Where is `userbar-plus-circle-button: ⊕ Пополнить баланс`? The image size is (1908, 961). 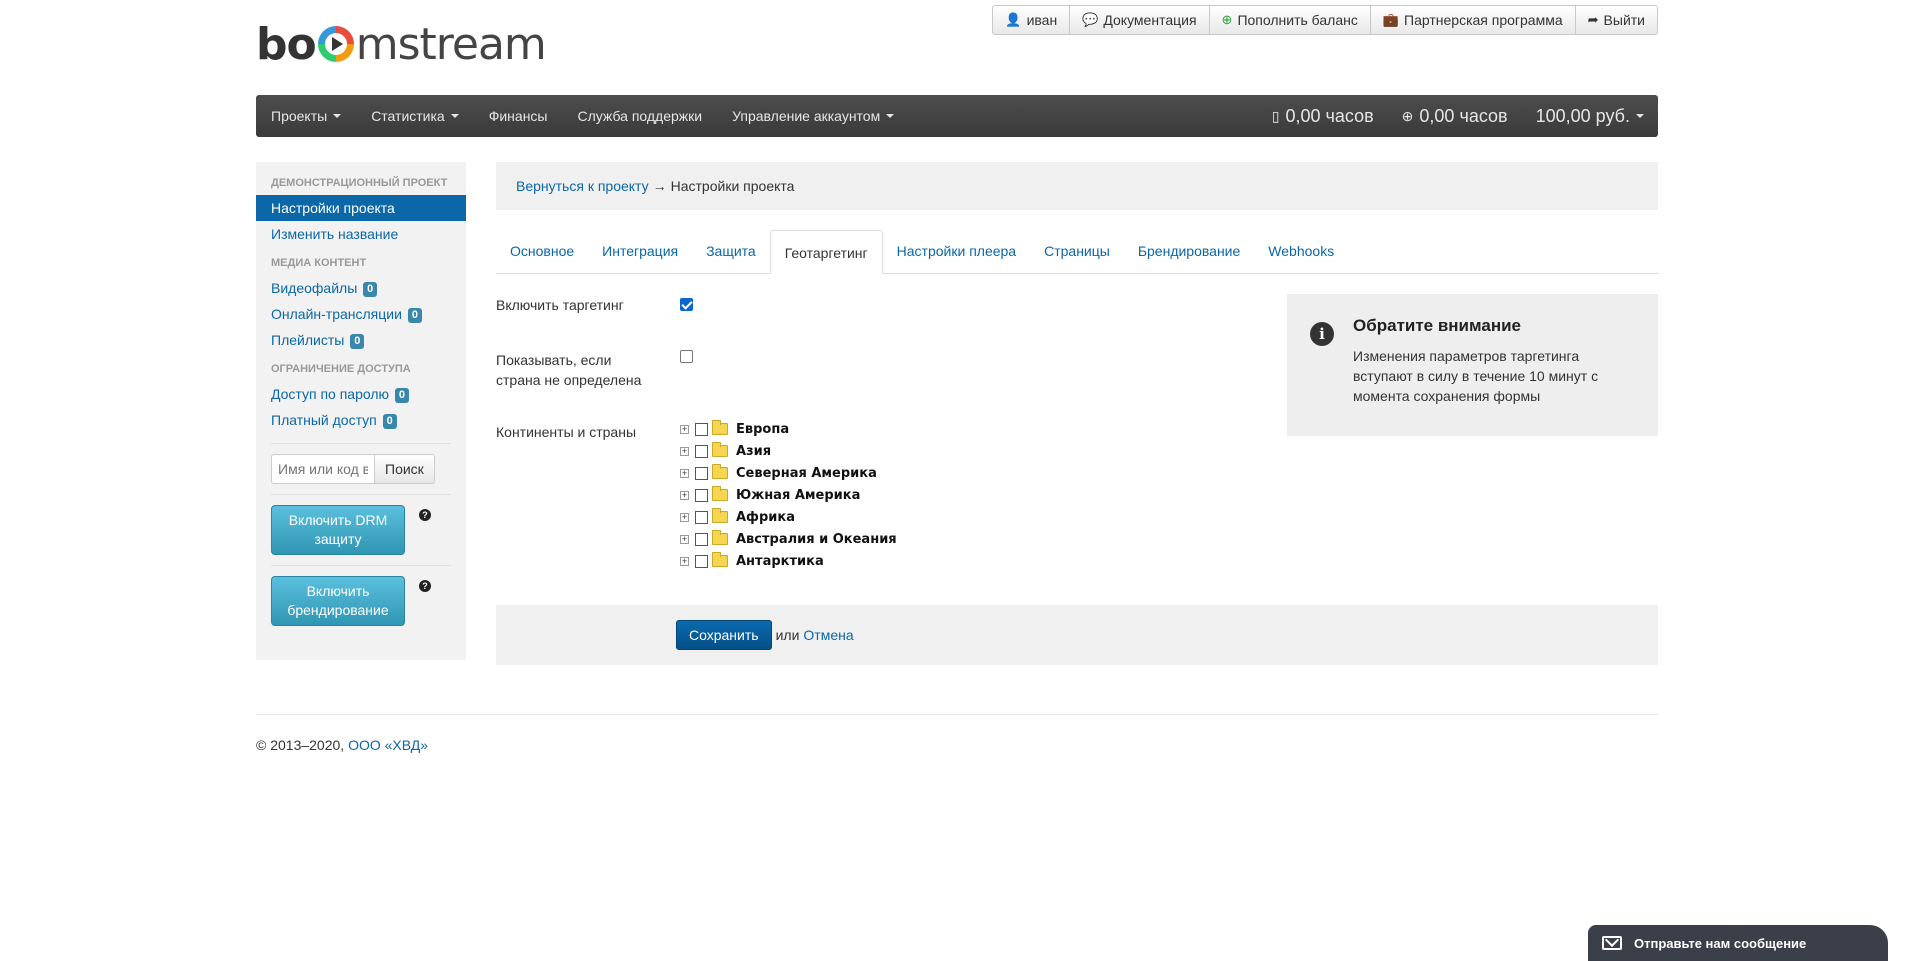
userbar-plus-circle-button: ⊕ Пополнить баланс is located at coordinates (1290, 20).